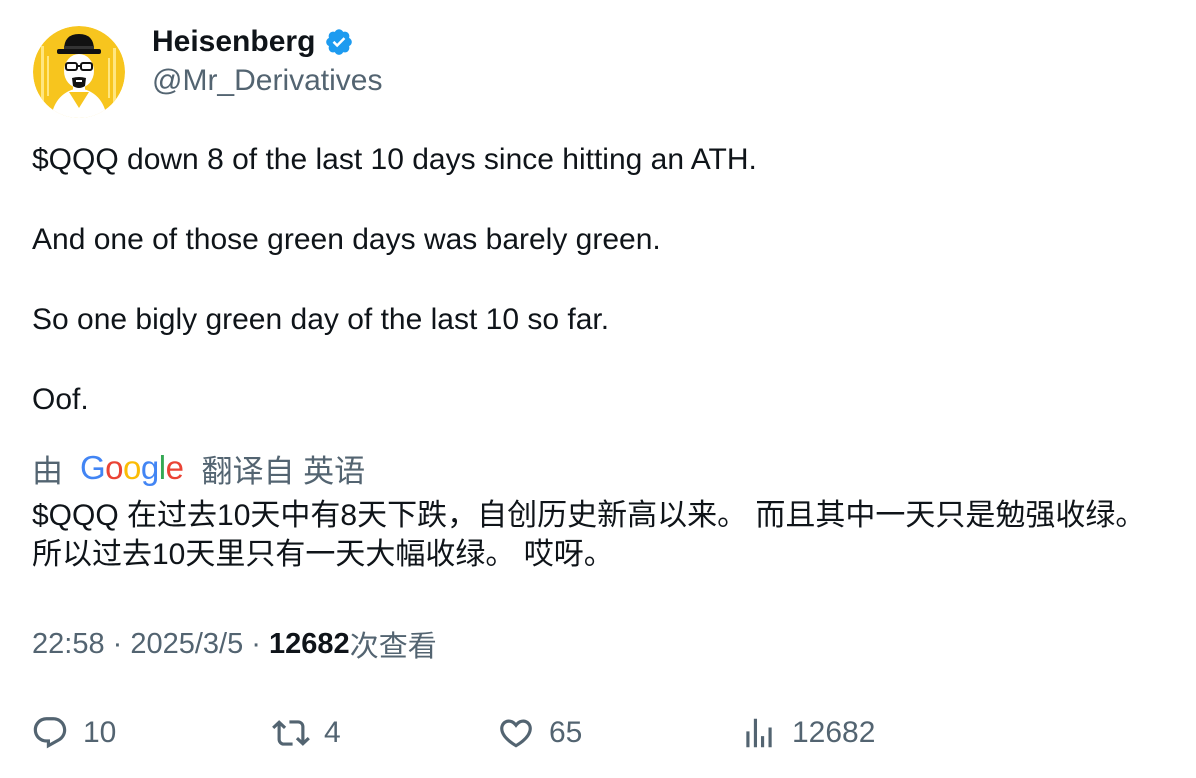 The height and width of the screenshot is (778, 1196). I want to click on action-bar: 10 4 65 12682, so click(598, 733).